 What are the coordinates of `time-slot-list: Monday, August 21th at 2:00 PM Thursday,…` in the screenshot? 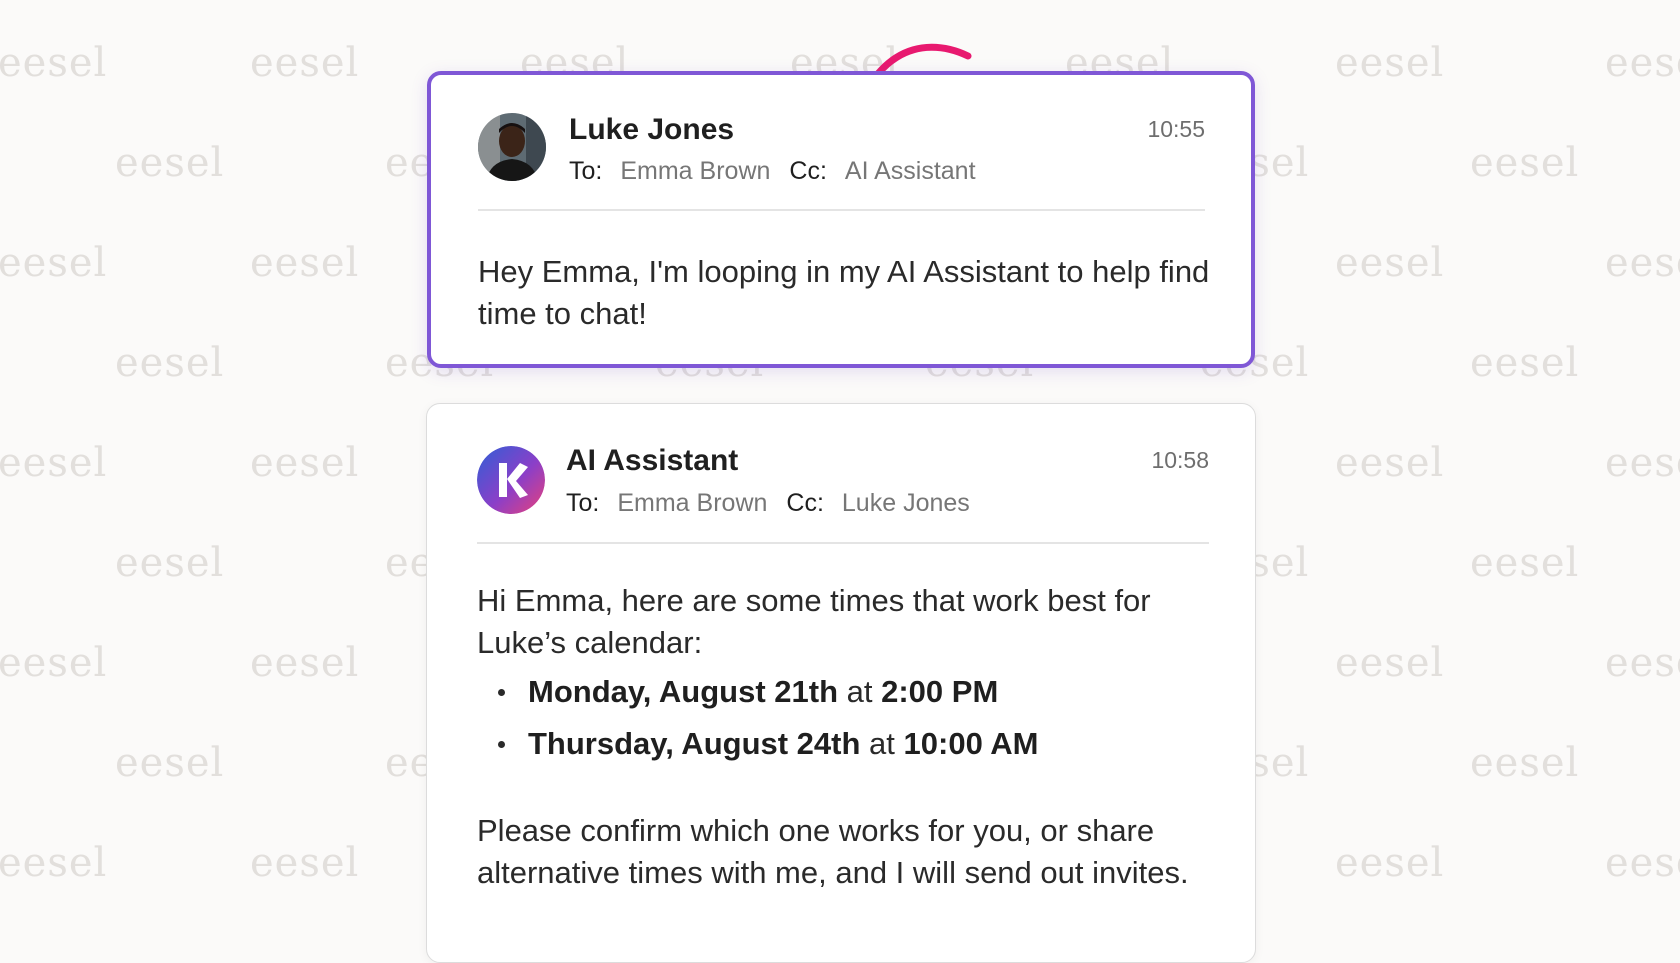 It's located at (758, 718).